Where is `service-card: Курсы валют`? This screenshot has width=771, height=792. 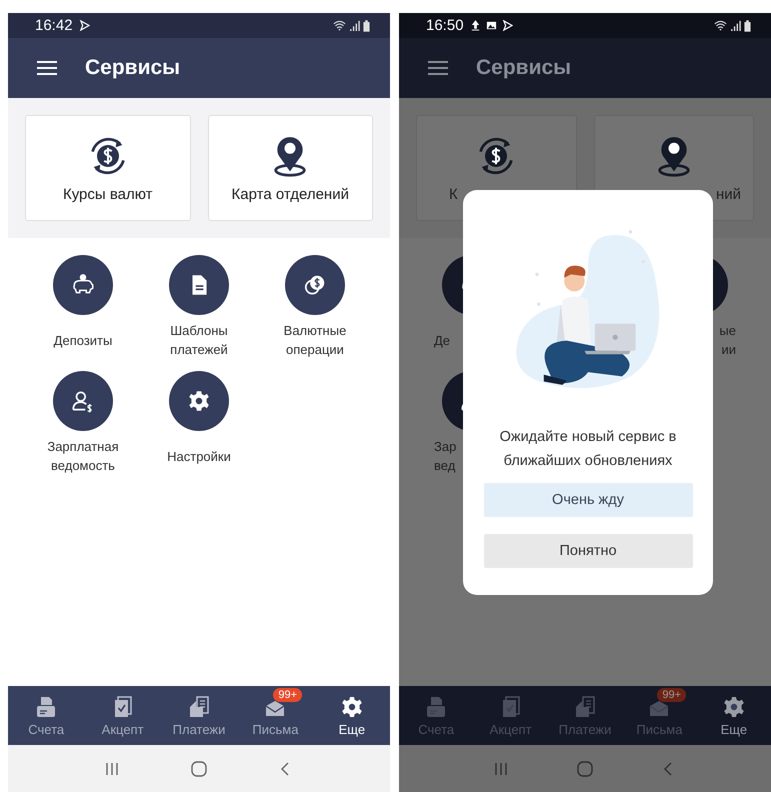 service-card: Курсы валют is located at coordinates (107, 168).